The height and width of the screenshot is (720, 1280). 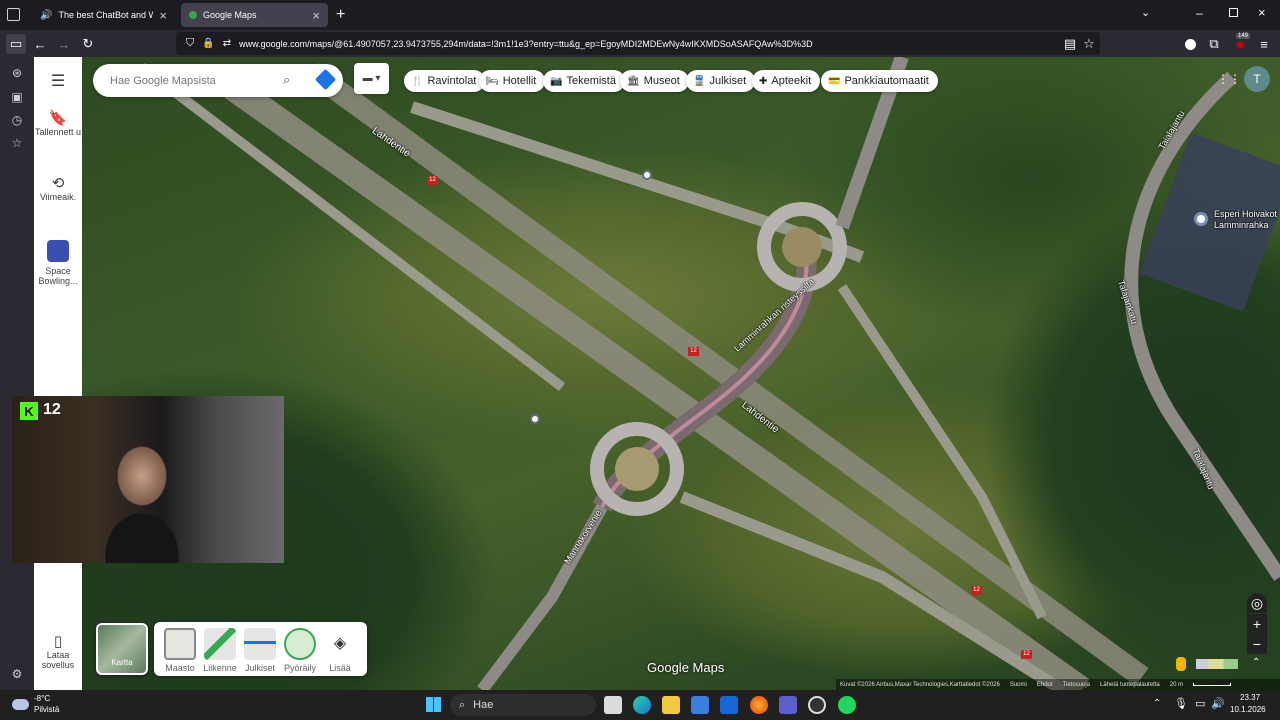 I want to click on taskbar-search: ⌕ Hae, so click(x=523, y=705).